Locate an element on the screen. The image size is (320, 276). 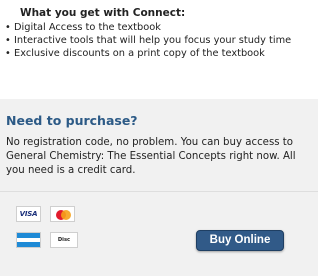
discover-card-icon: Discover is located at coordinates (64, 240).